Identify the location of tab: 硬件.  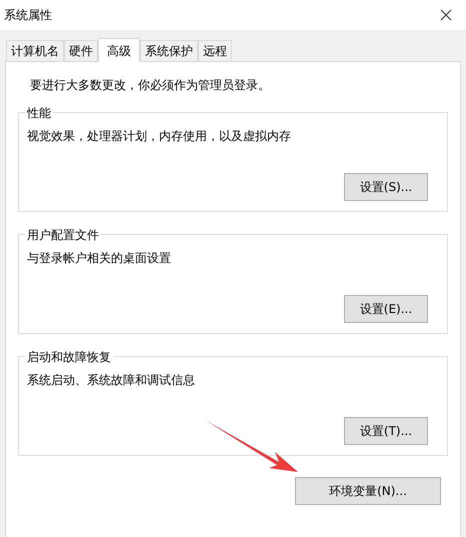
(81, 50).